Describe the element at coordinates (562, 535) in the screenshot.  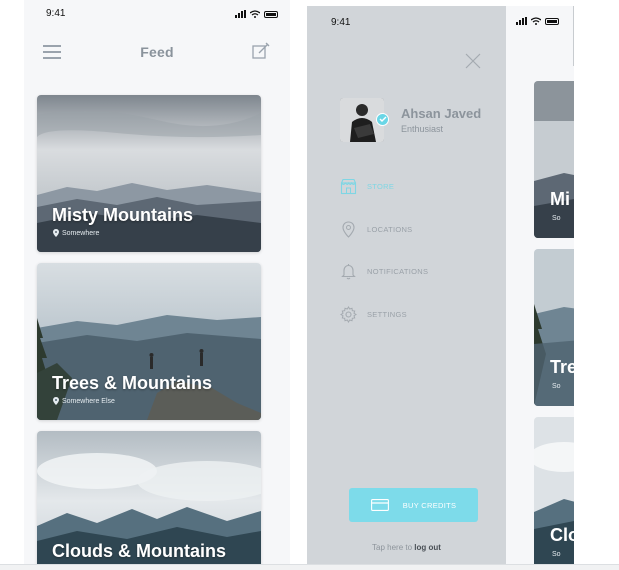
I see `card-title: Clo` at that location.